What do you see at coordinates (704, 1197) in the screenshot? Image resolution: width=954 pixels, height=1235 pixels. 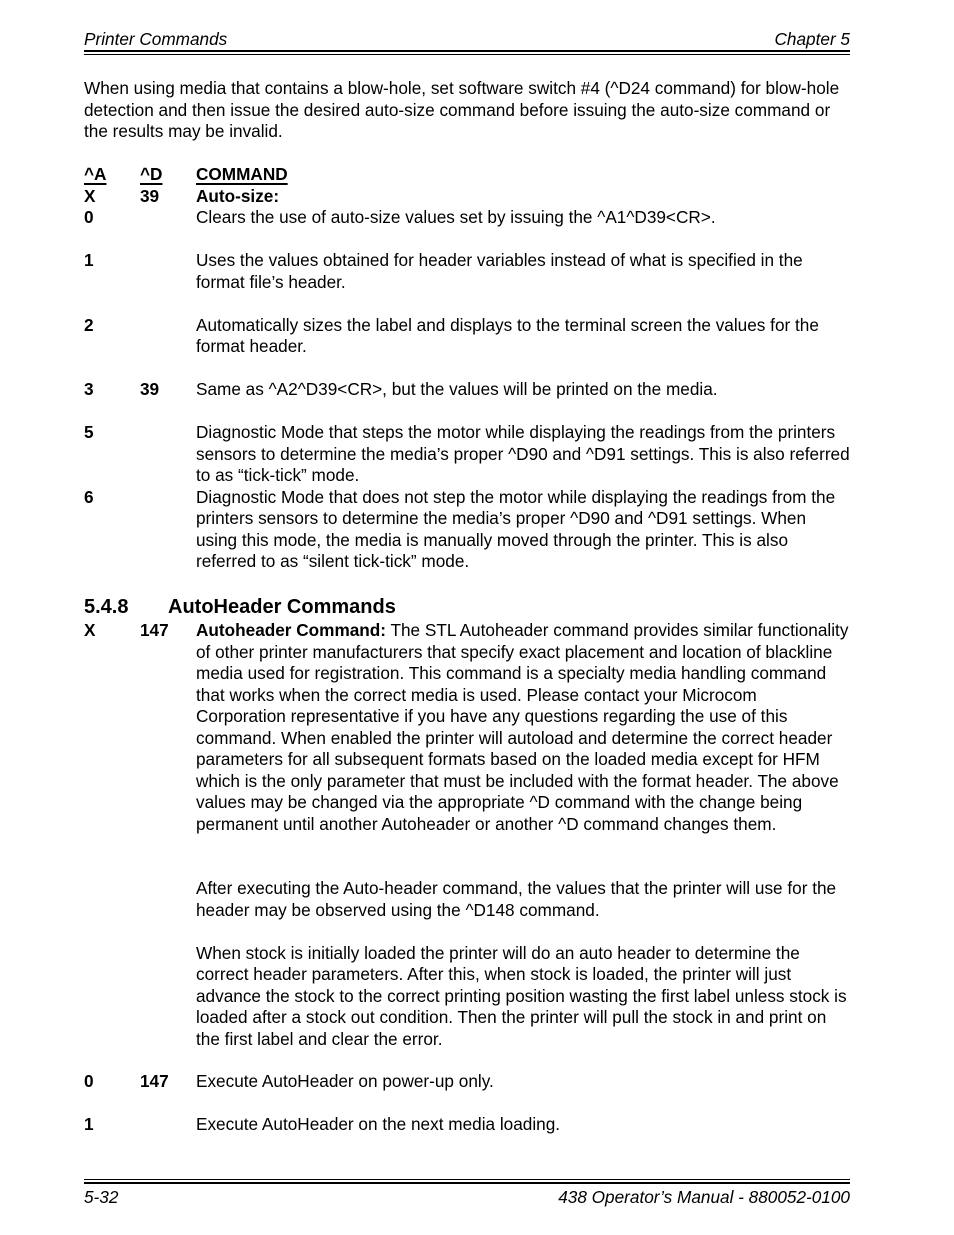 I see `manual-title: 438 Operator’s Manual - 880052-0100` at bounding box center [704, 1197].